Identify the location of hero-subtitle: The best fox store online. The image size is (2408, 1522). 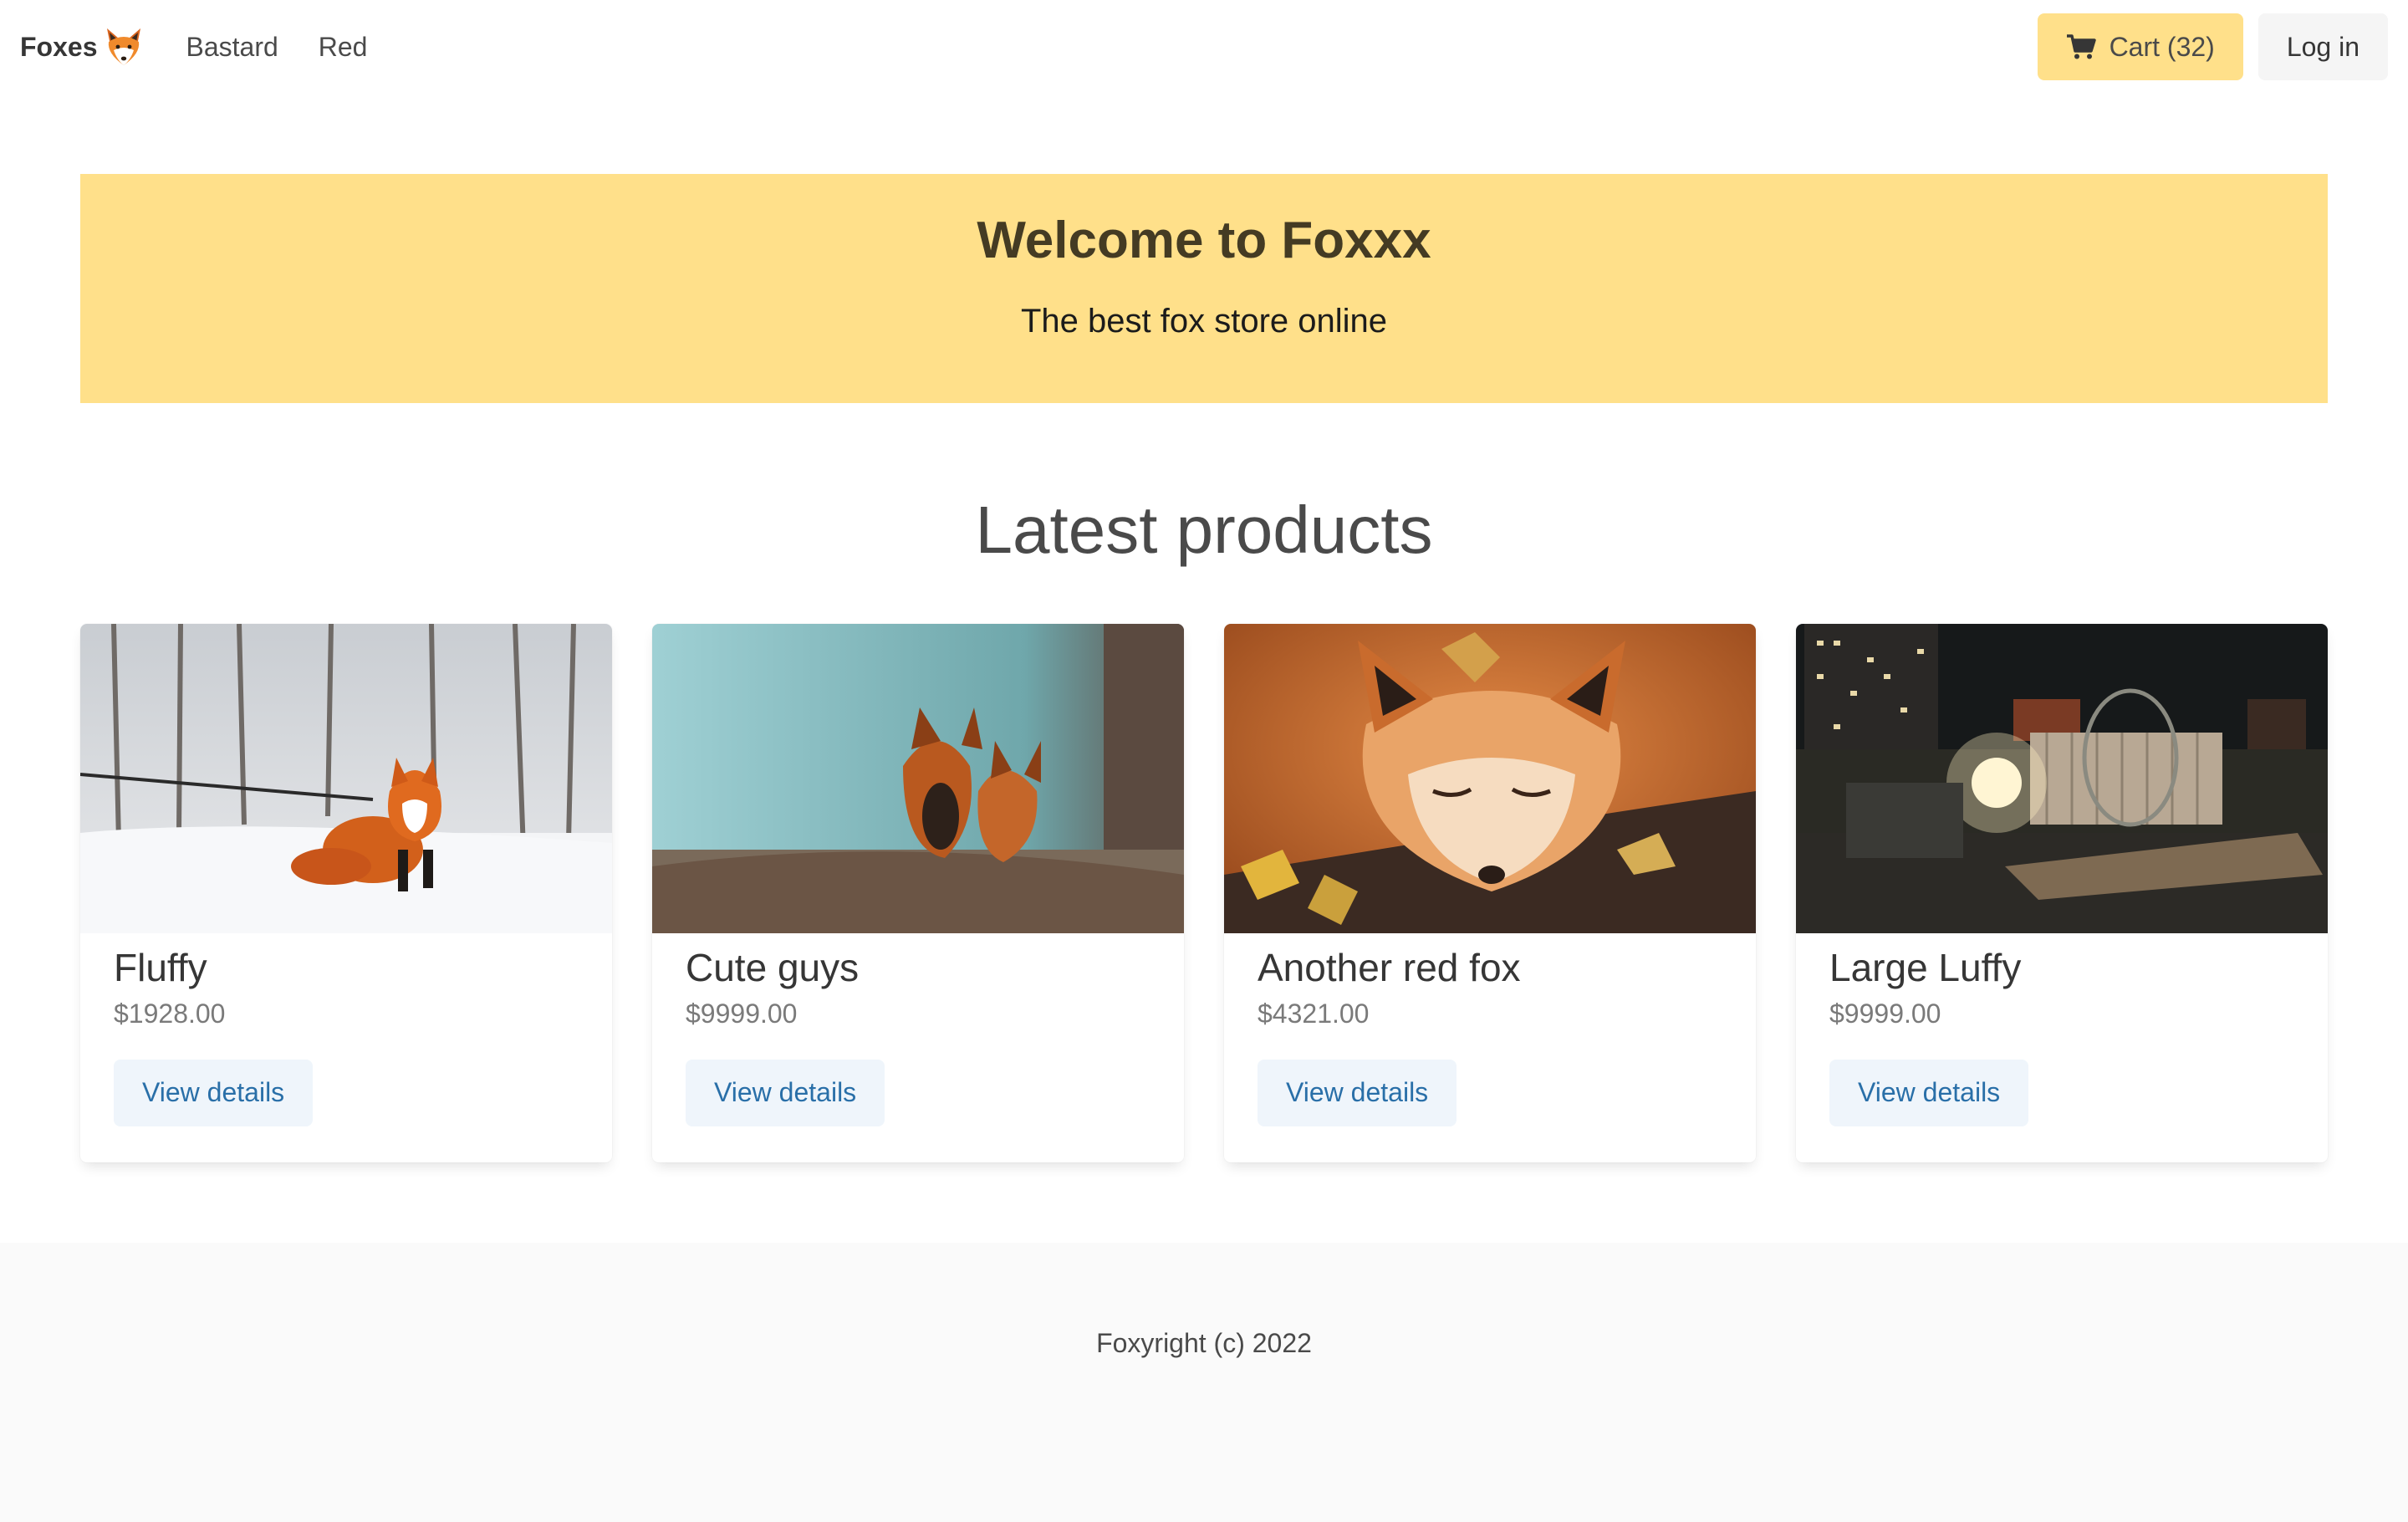
(1204, 321).